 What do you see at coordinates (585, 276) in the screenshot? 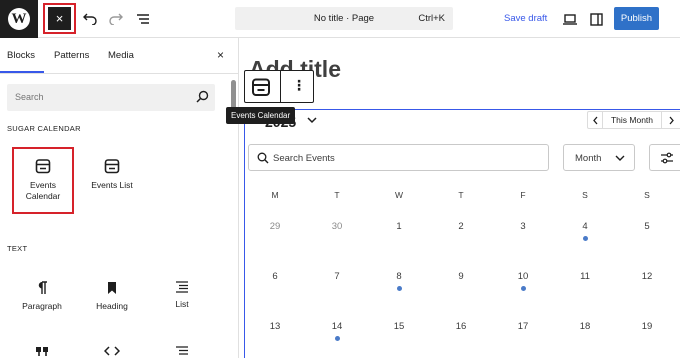
I see `calendar-day: 11` at bounding box center [585, 276].